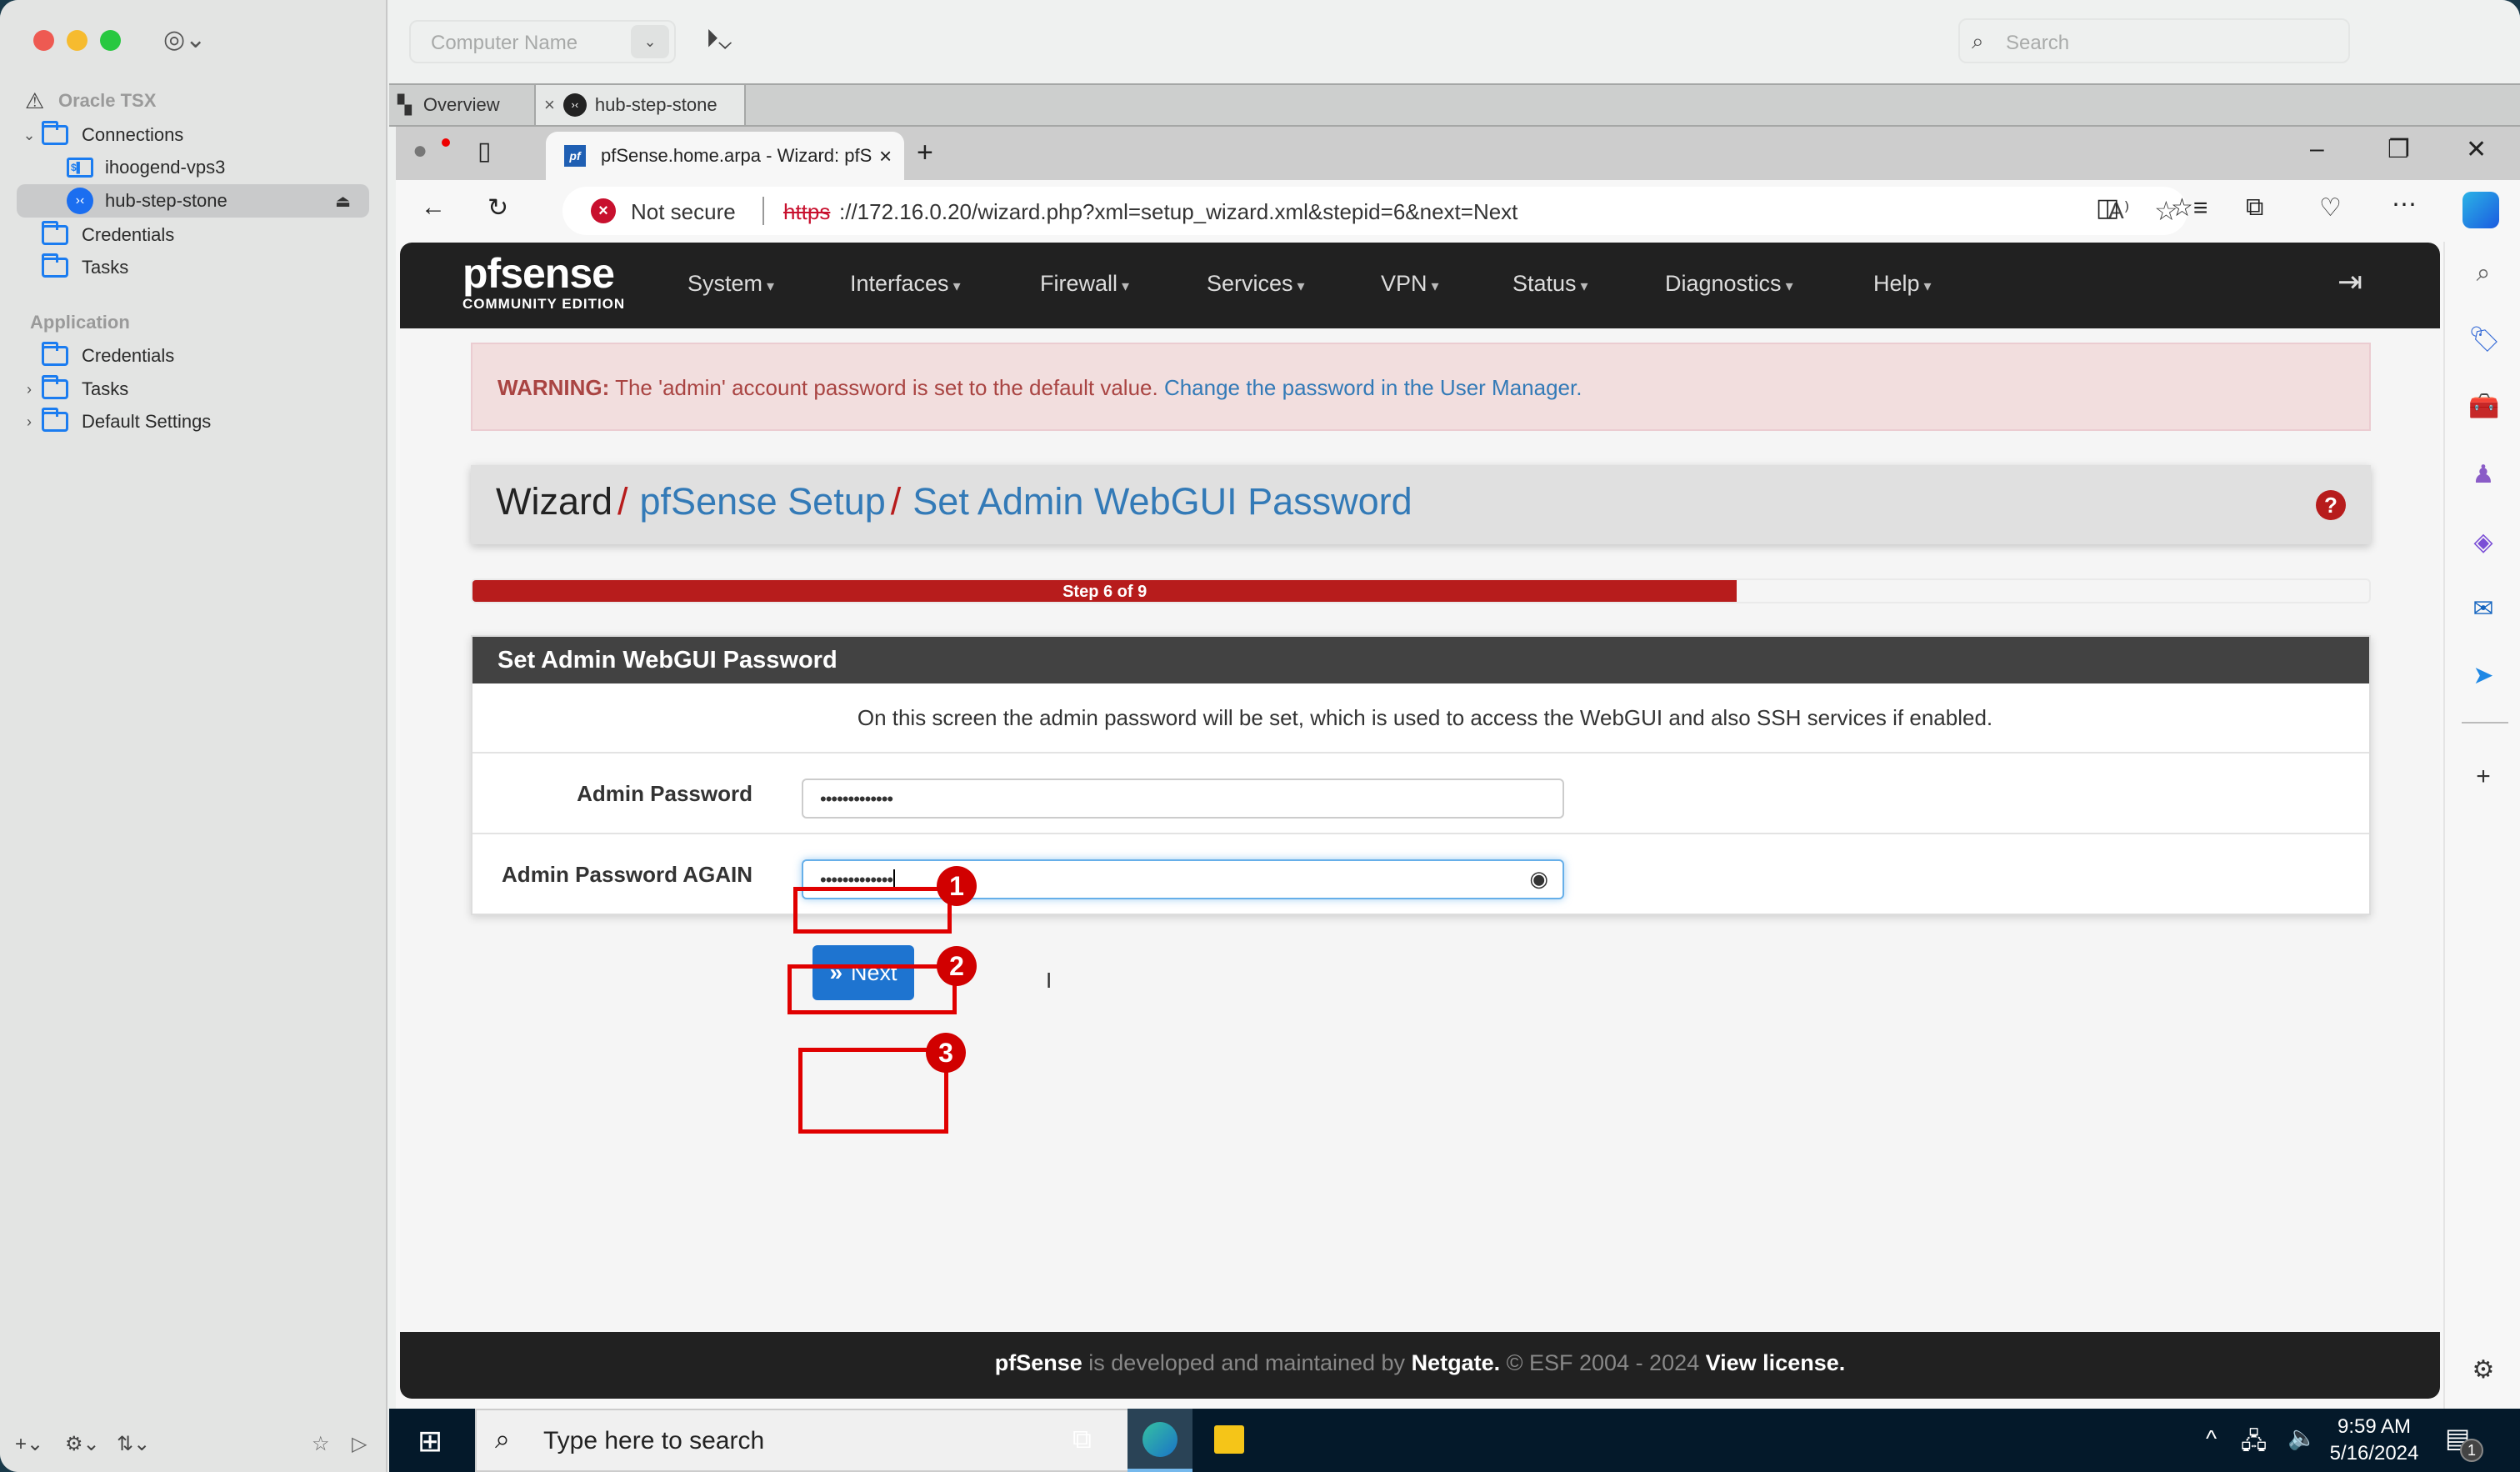 The image size is (2520, 1472). Describe the element at coordinates (193, 421) in the screenshot. I see `sidebar-item-default-settings: › Default Settings` at that location.